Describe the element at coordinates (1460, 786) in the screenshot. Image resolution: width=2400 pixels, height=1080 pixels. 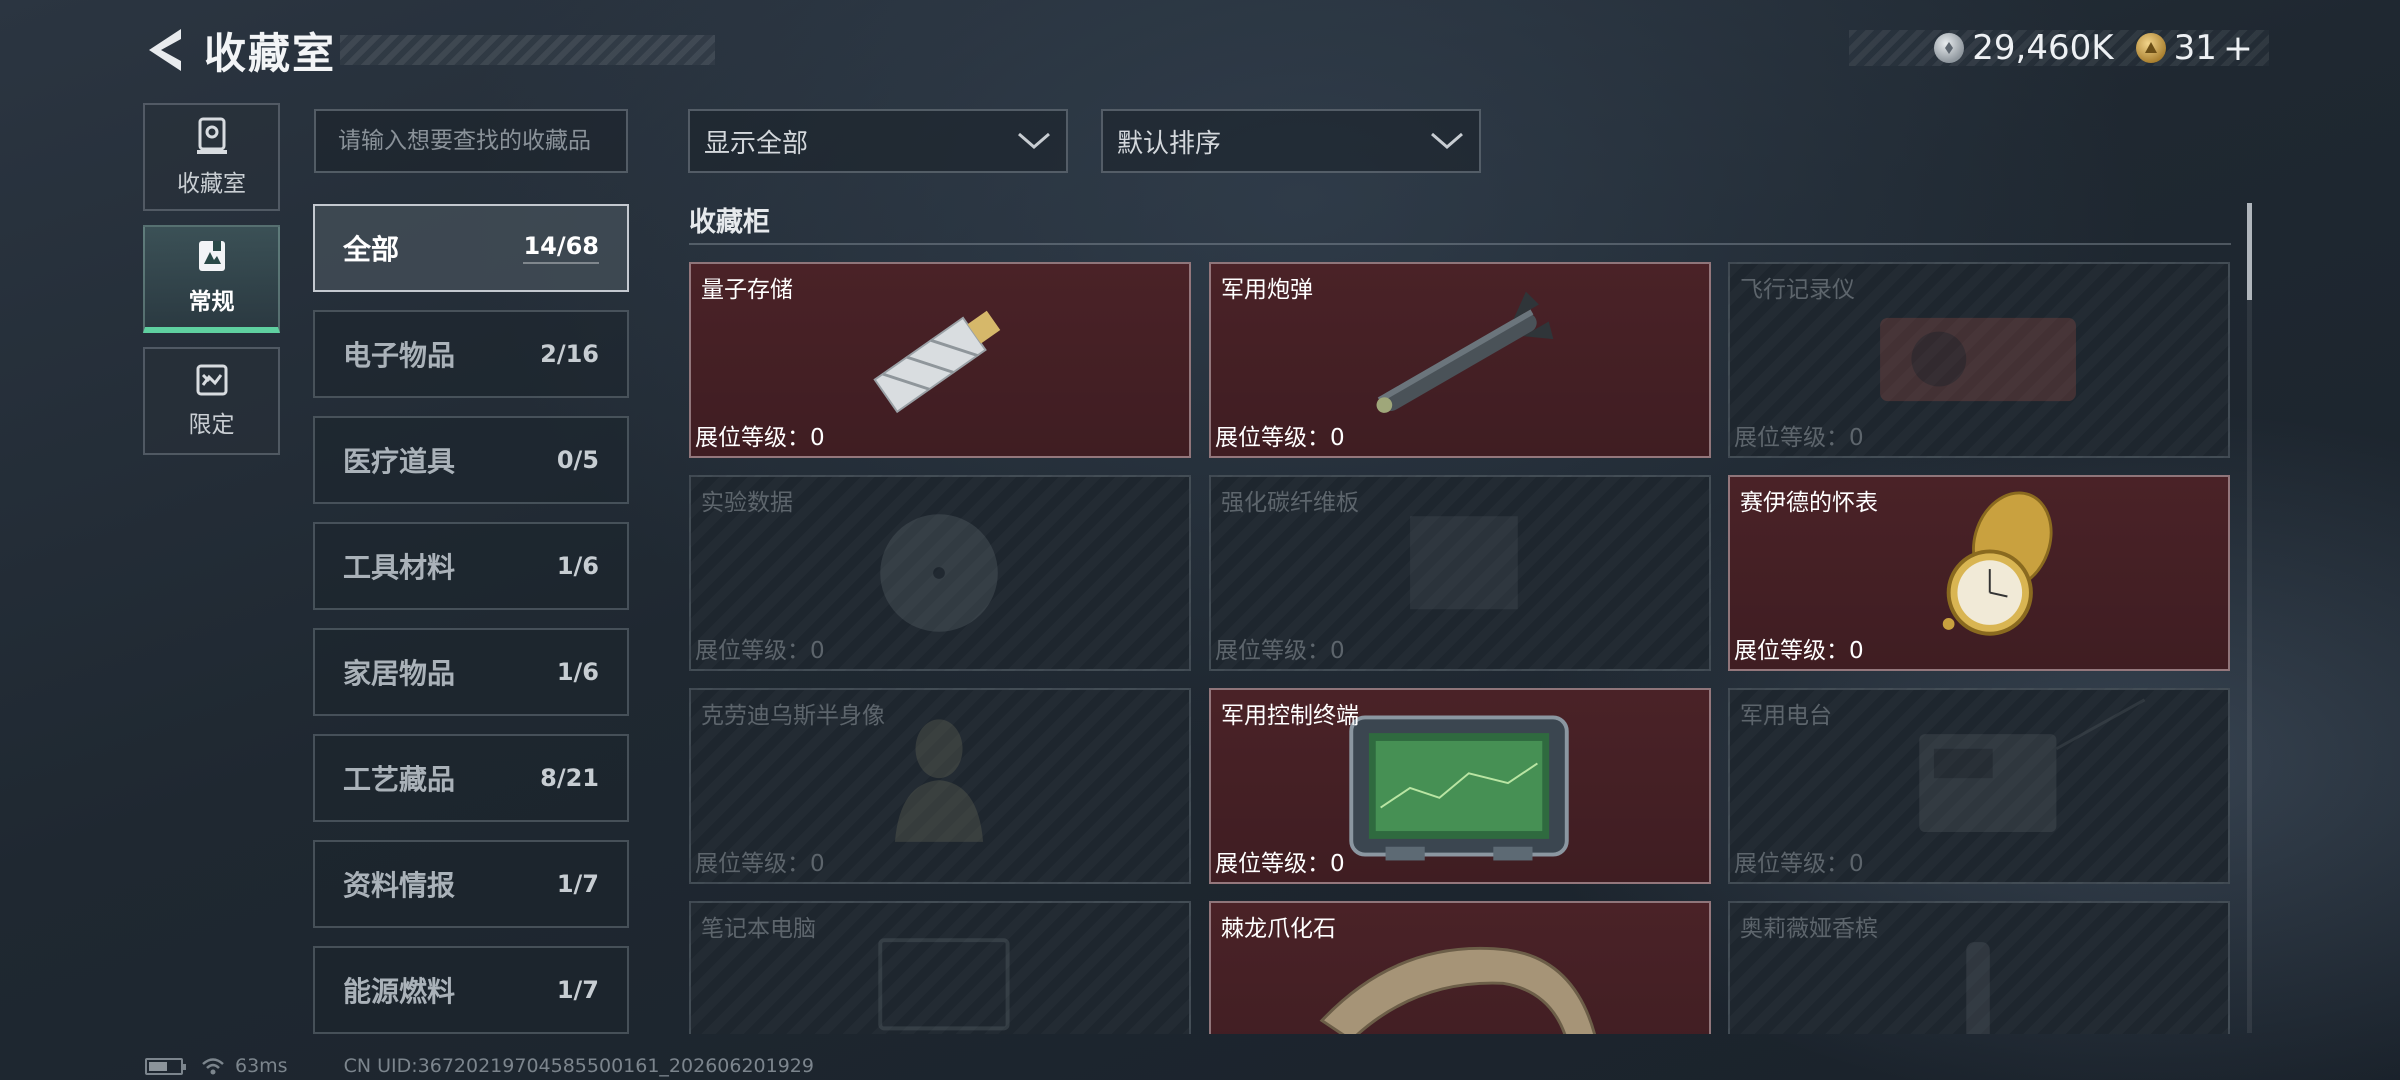
I see `collection-item-military-terminal: 军用控制终端 展位等级：0` at that location.